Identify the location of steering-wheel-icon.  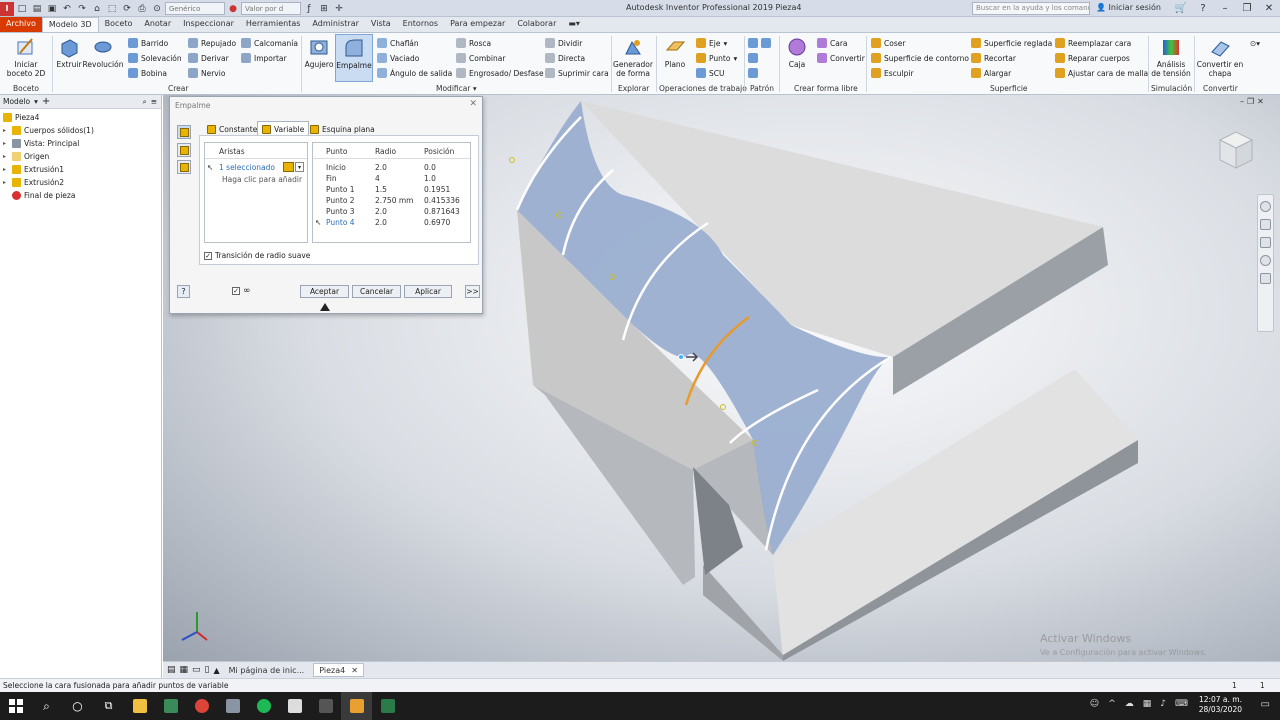
(1265, 206).